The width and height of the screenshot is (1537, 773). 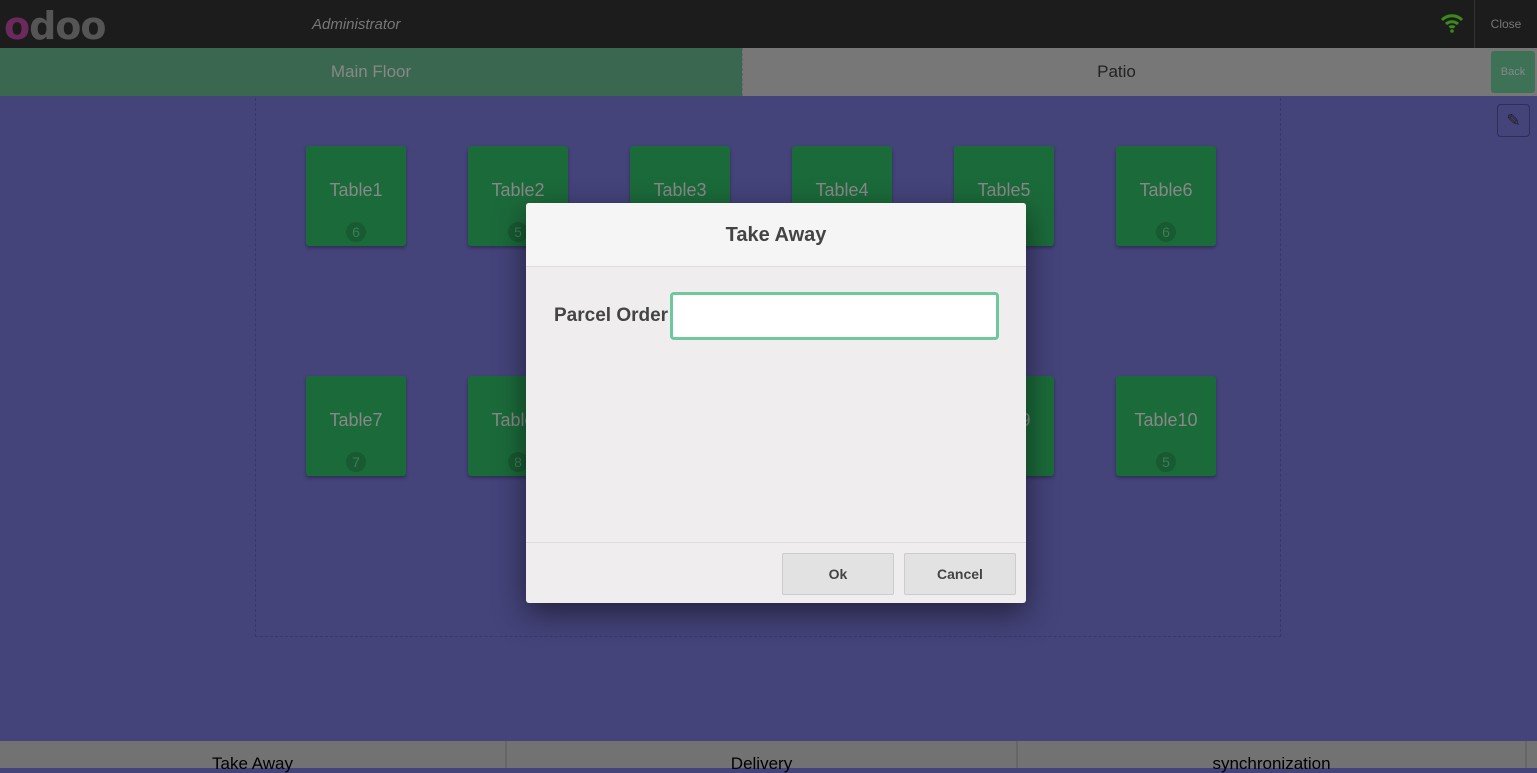 I want to click on cancel-button: Cancel, so click(x=960, y=574).